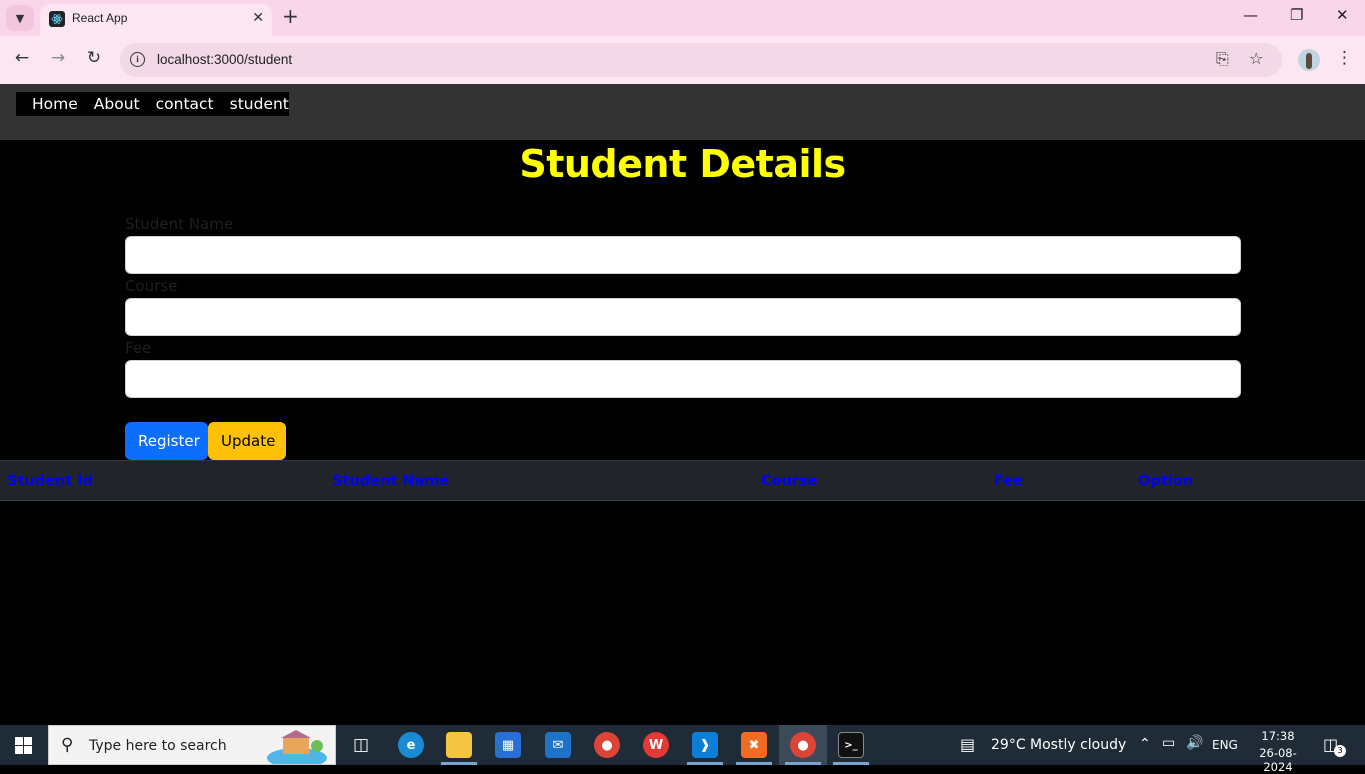 The width and height of the screenshot is (1365, 774). What do you see at coordinates (290, 16) in the screenshot?
I see `new-tab-icon: +` at bounding box center [290, 16].